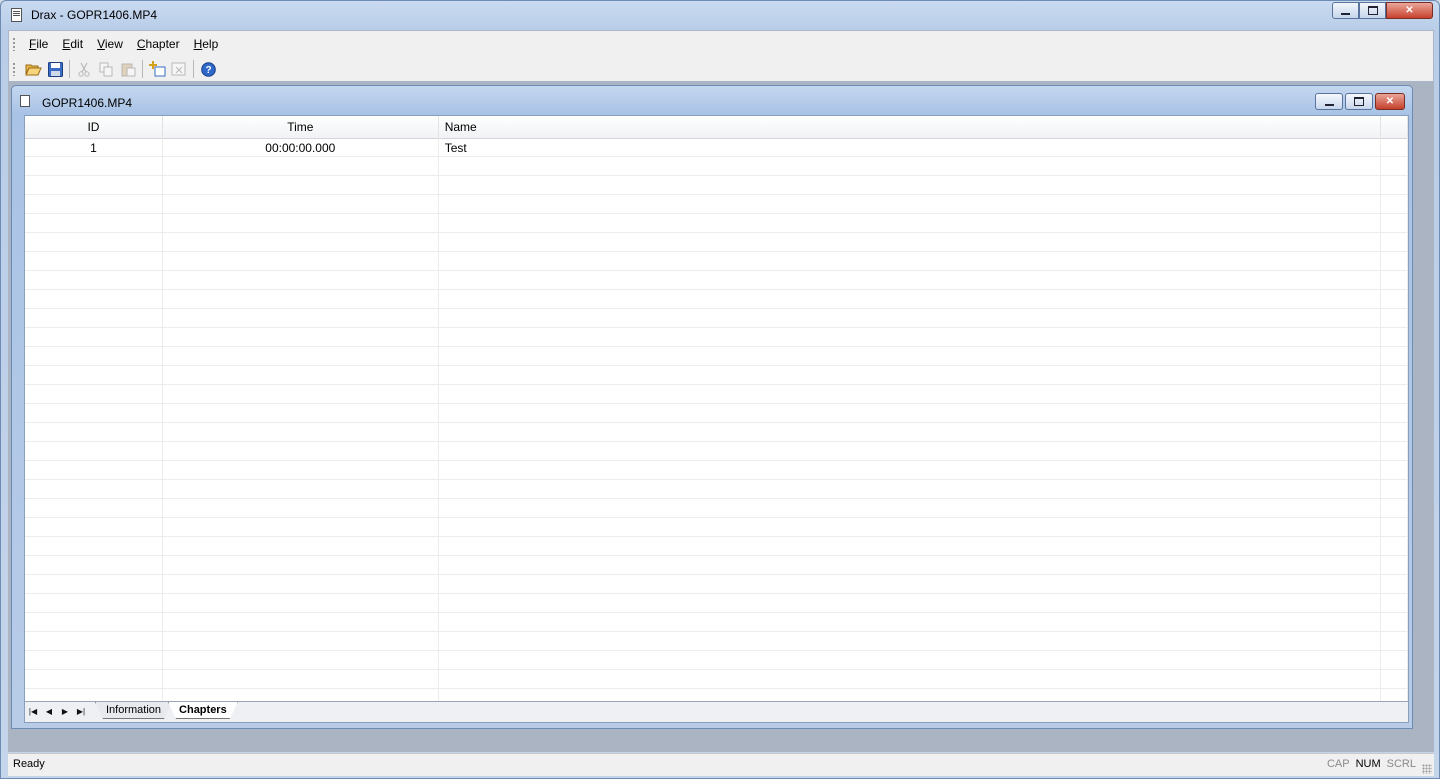 This screenshot has width=1440, height=779. Describe the element at coordinates (84, 69) in the screenshot. I see `cut-button` at that location.